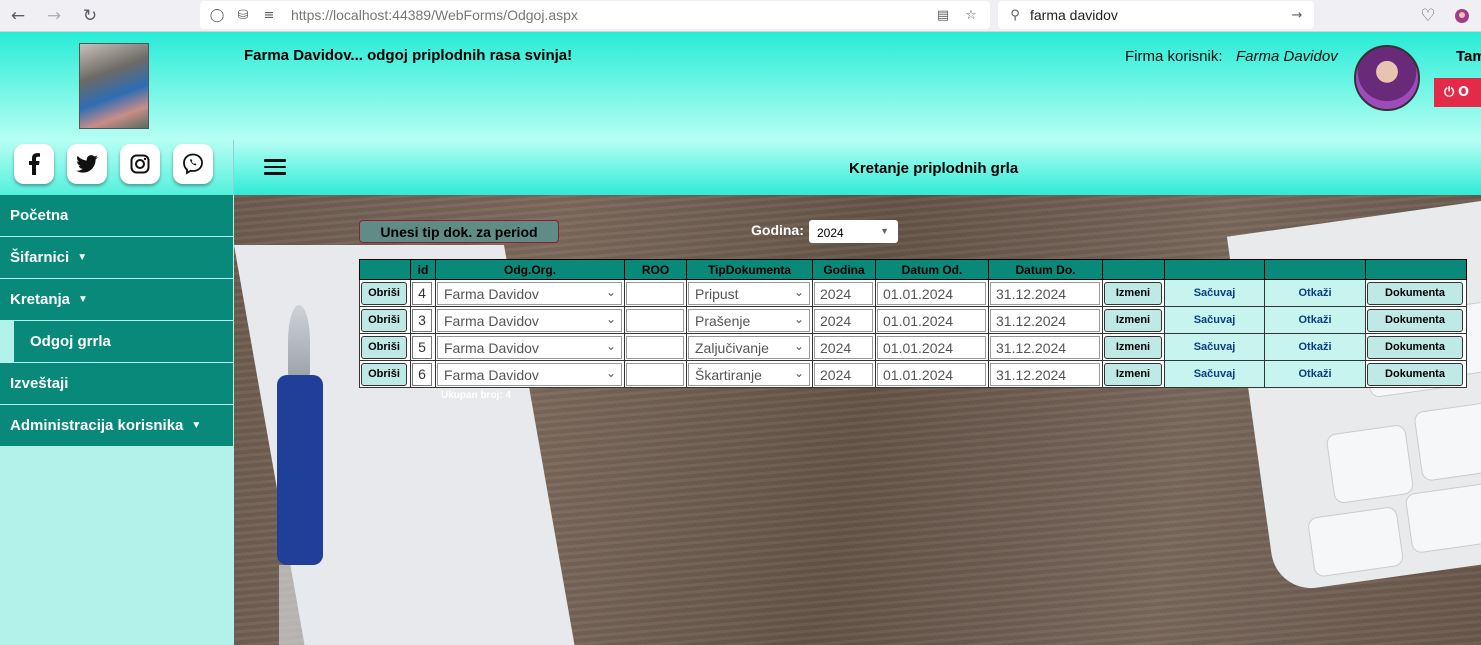 The width and height of the screenshot is (1481, 645). What do you see at coordinates (1315, 269) in the screenshot?
I see `col-header-cancel` at bounding box center [1315, 269].